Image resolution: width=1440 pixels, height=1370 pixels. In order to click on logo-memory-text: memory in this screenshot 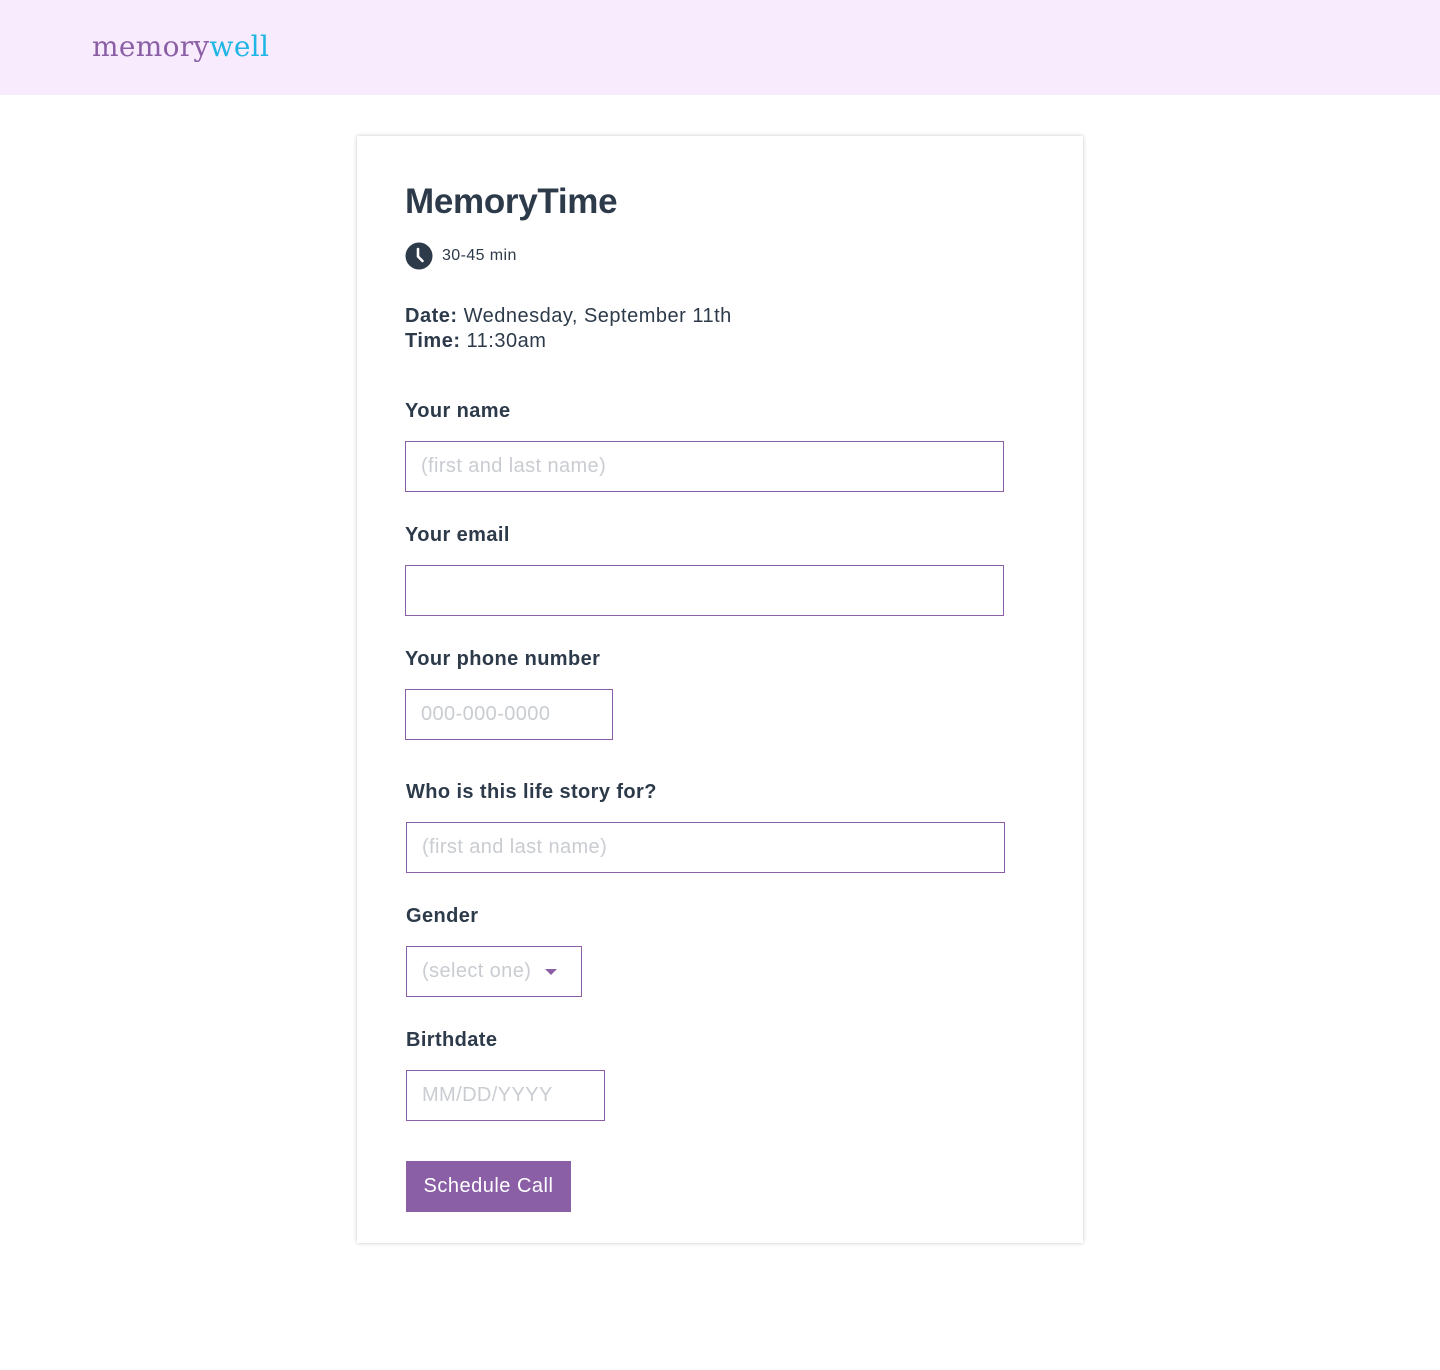, I will do `click(151, 46)`.